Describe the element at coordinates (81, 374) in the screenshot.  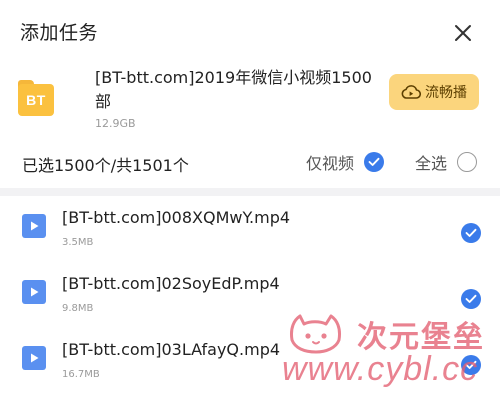
I see `file-size: 16.7MB` at that location.